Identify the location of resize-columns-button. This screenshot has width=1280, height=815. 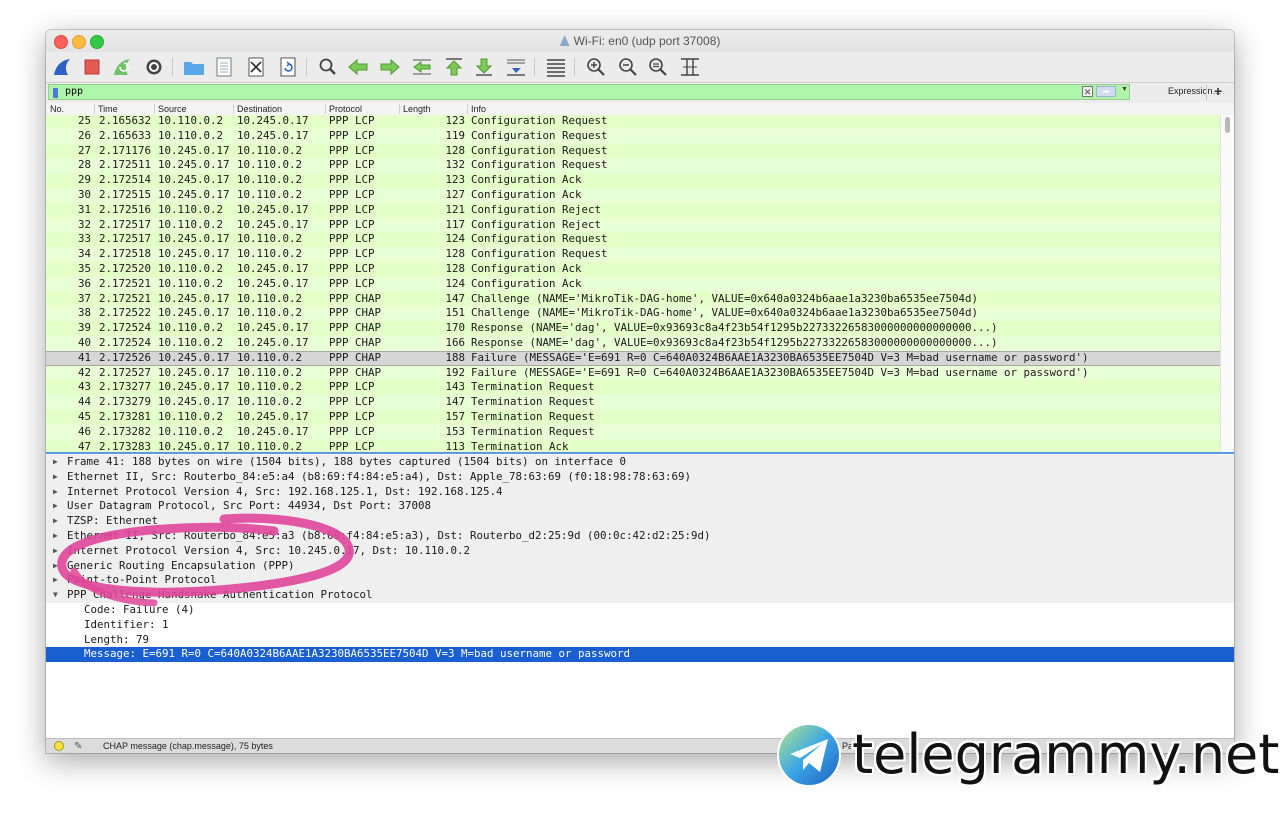
(690, 67).